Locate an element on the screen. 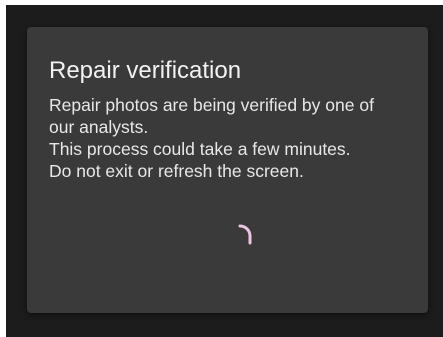 This screenshot has height=337, width=443. dialog-message-line: This process could take a few minutes. is located at coordinates (200, 149).